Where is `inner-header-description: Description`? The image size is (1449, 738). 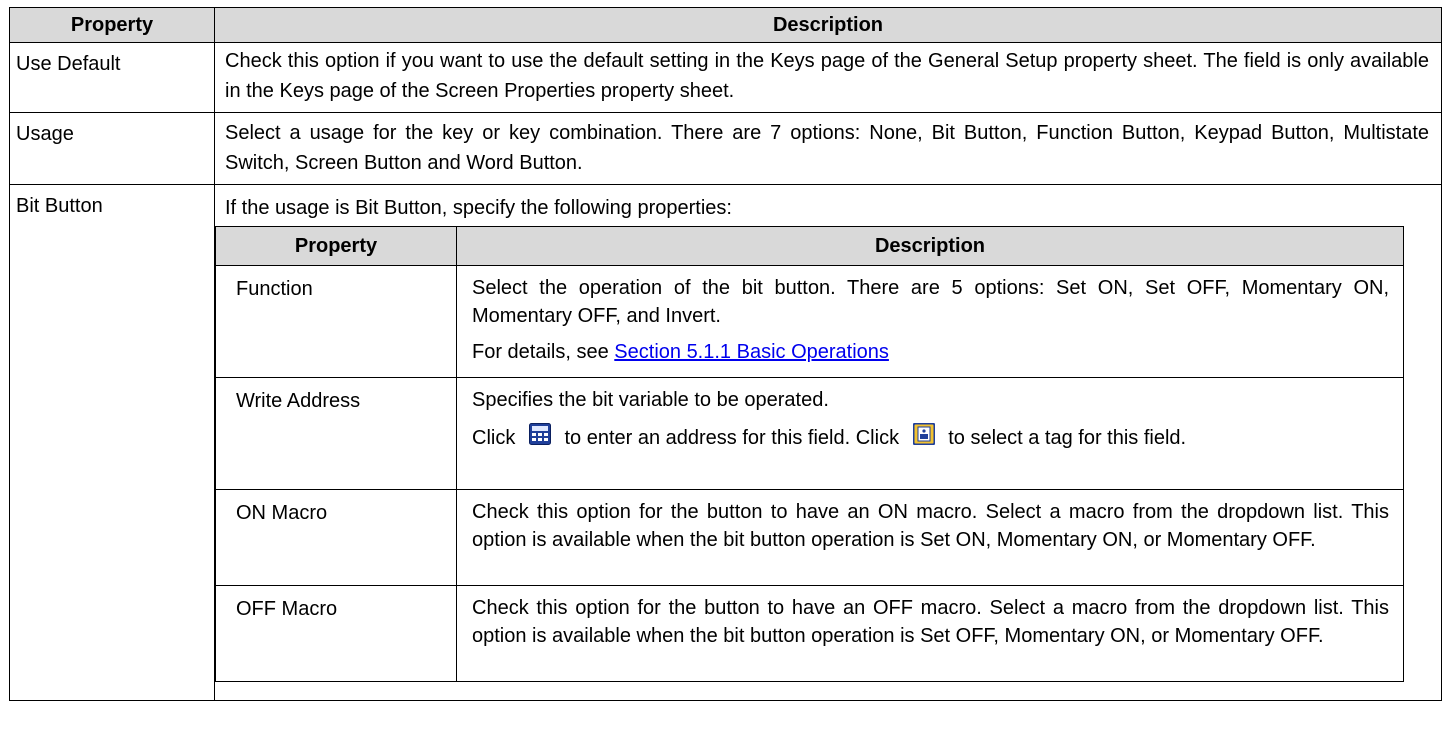
inner-header-description: Description is located at coordinates (930, 246).